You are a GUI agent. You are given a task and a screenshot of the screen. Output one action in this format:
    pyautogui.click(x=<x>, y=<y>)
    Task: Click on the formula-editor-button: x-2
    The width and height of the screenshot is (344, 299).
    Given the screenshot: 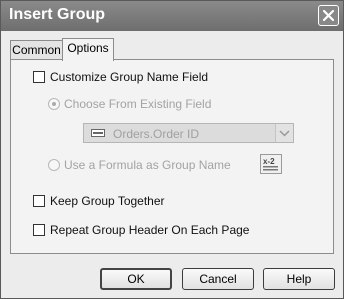 What is the action you would take?
    pyautogui.click(x=271, y=164)
    